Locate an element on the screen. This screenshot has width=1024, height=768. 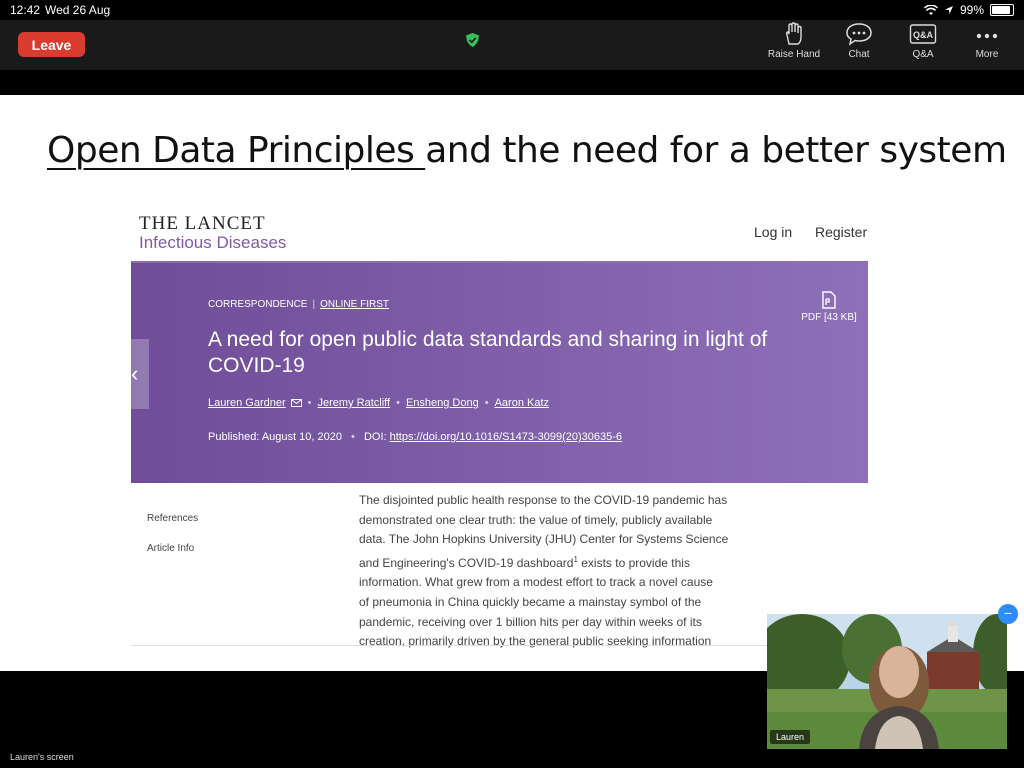
author-link: Jeremy Ratcliff is located at coordinates (354, 403).